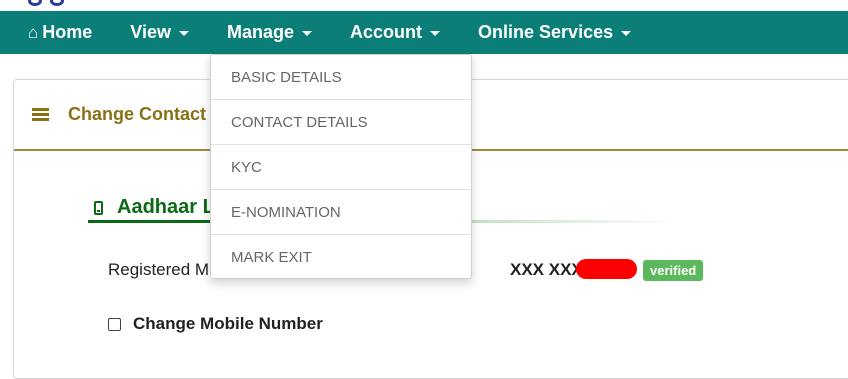 The image size is (848, 379). What do you see at coordinates (40, 114) in the screenshot?
I see `hamburger-icon` at bounding box center [40, 114].